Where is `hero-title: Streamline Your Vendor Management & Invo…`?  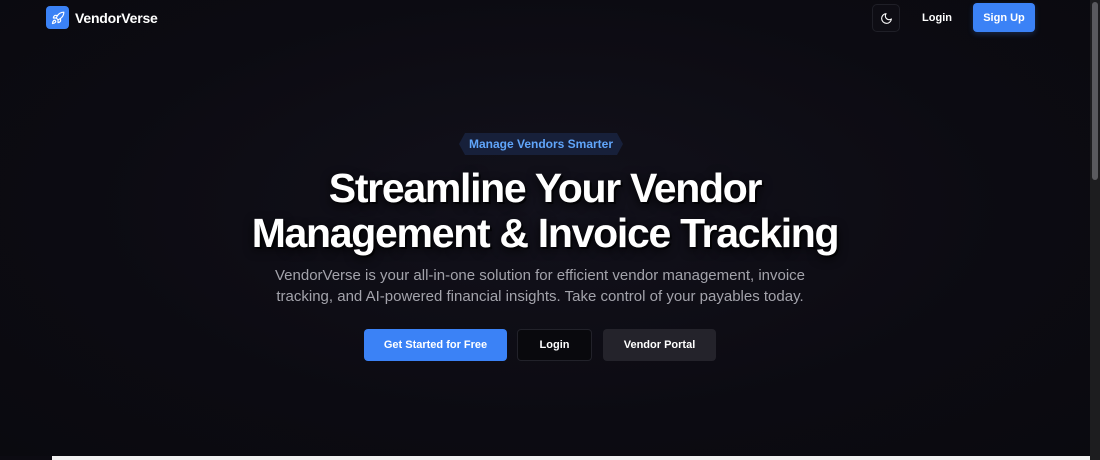
hero-title: Streamline Your Vendor Management & Invo… is located at coordinates (545, 211).